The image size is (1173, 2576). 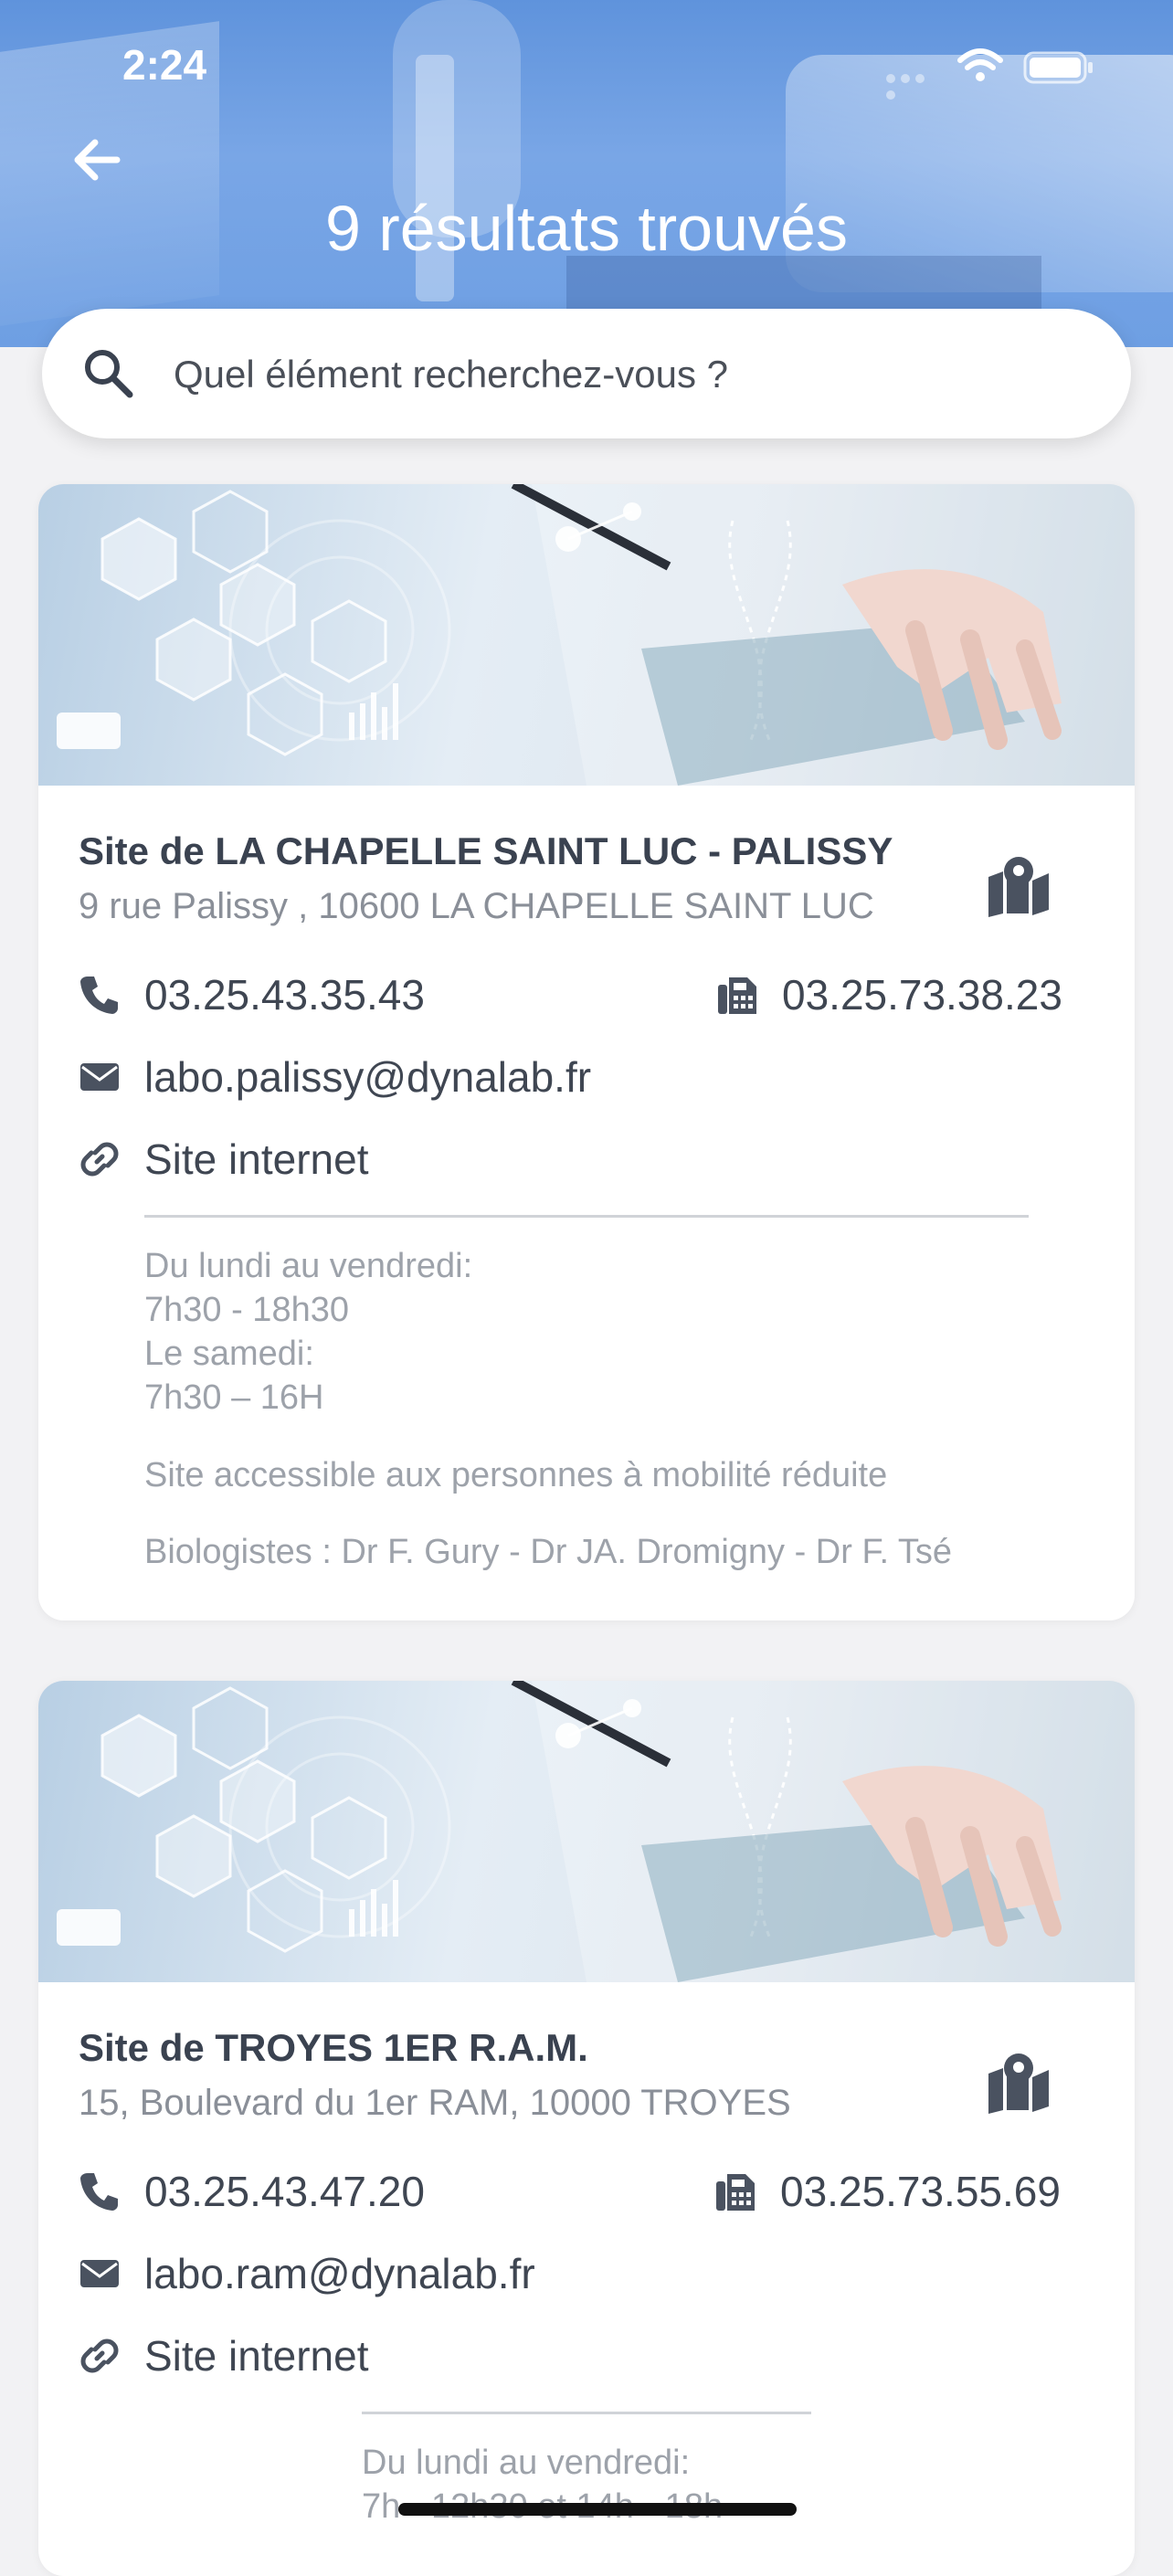 I want to click on site-name: Site de LA CHAPELLE SAINT LUC - PALISSY, so click(x=486, y=851).